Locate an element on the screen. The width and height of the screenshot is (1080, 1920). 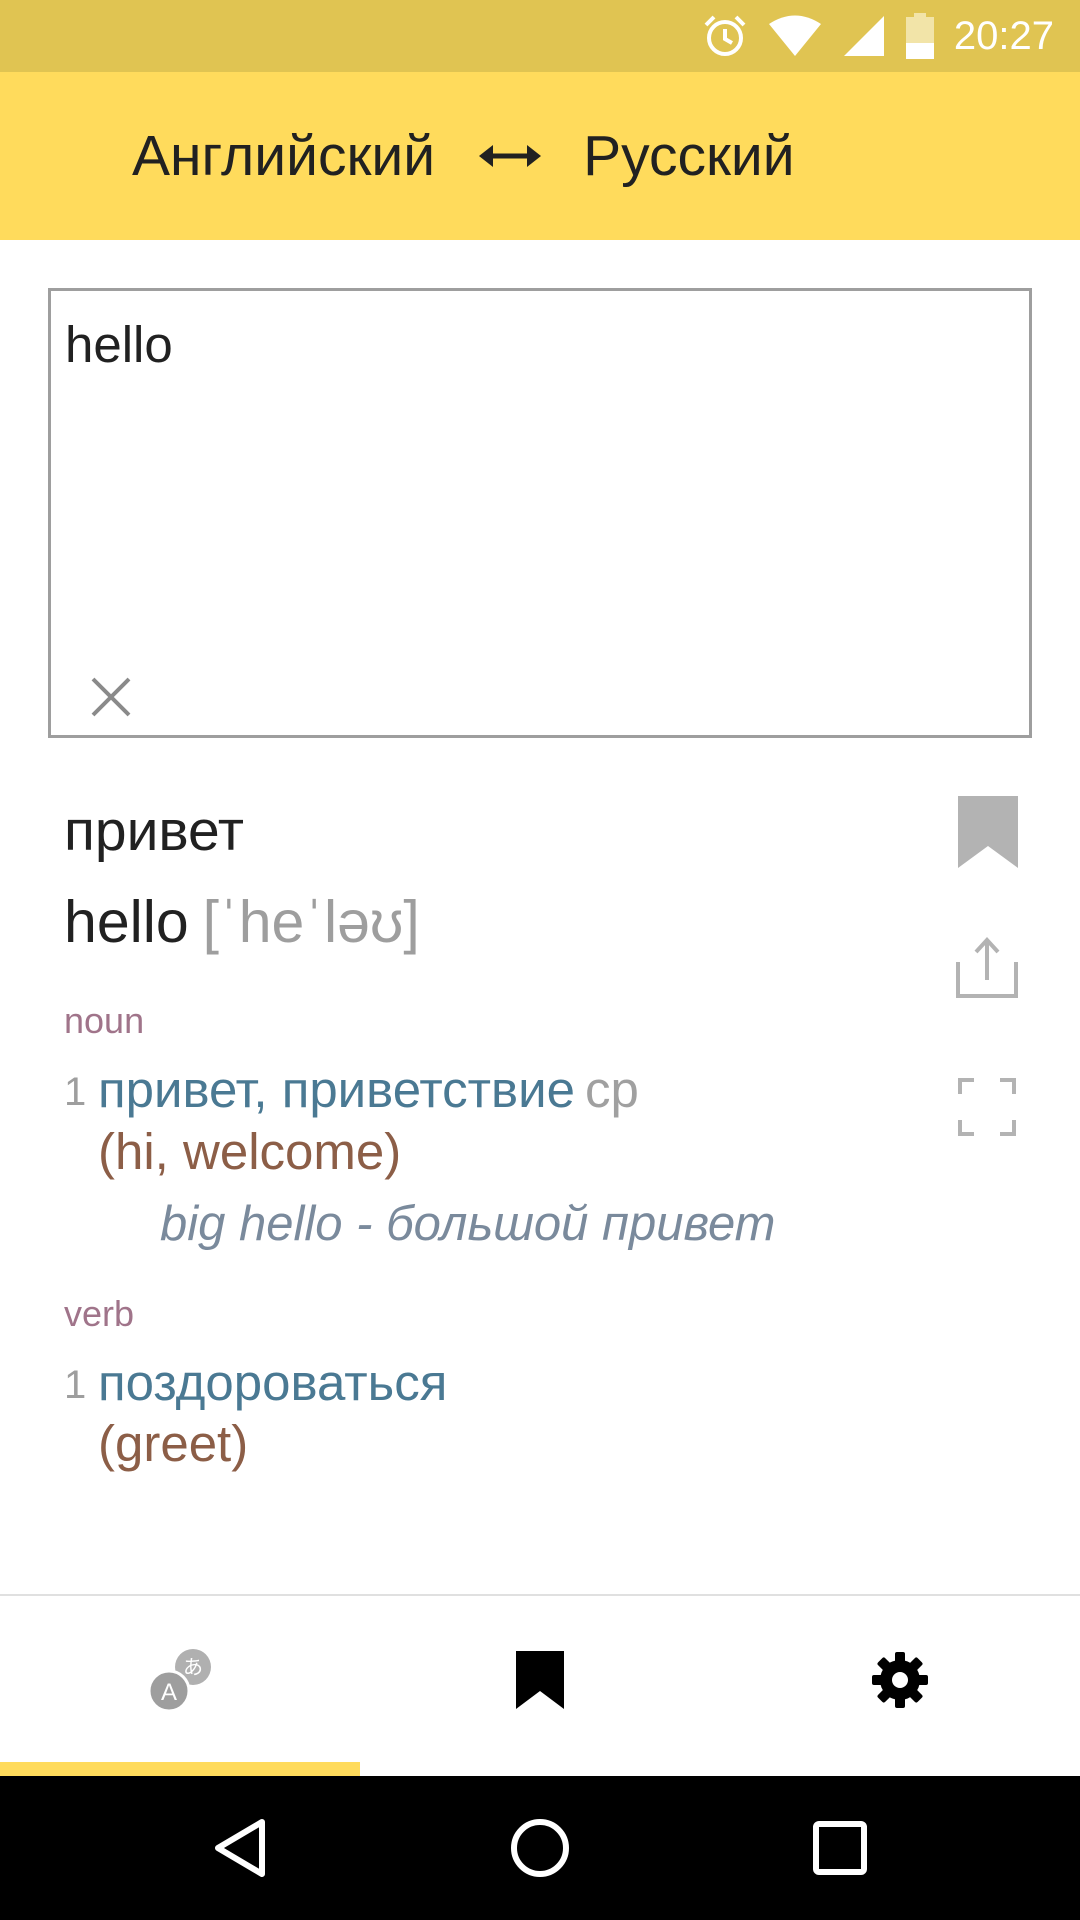
definition-words: привет, приветствие ср is located at coordinates (368, 1089).